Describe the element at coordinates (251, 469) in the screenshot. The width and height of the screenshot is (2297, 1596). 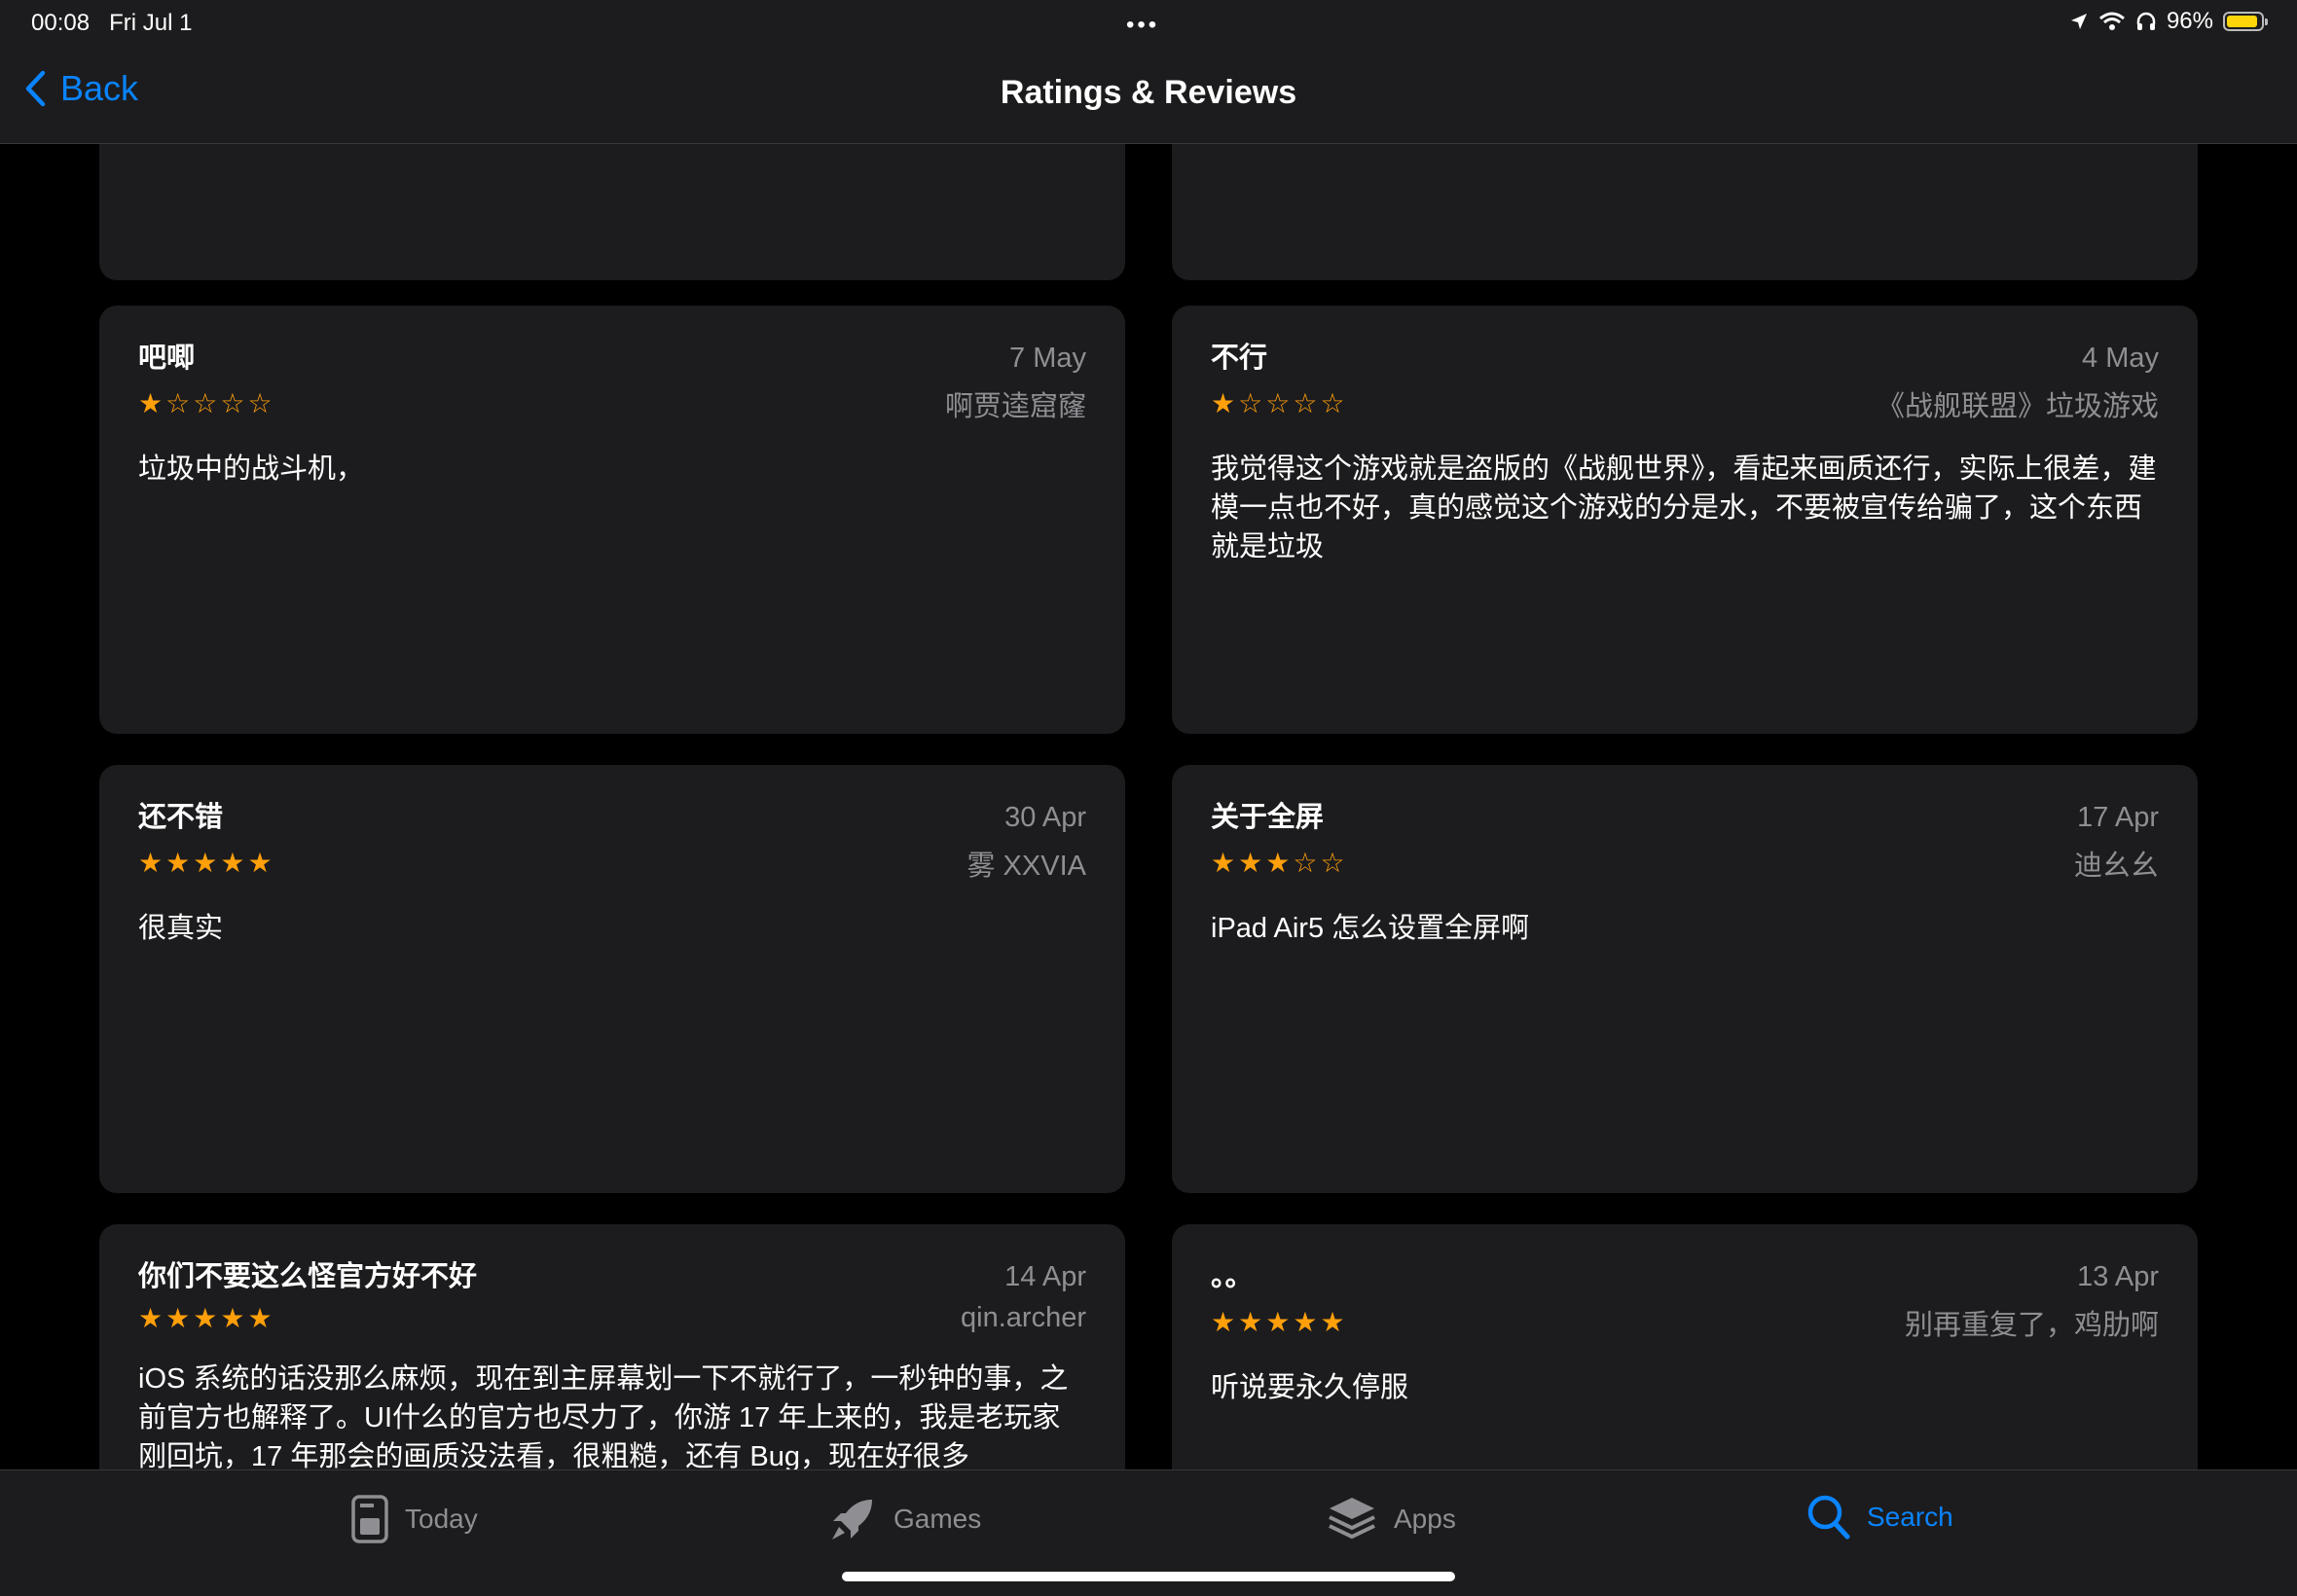
I see `review-body: 垃圾中的战斗机，` at that location.